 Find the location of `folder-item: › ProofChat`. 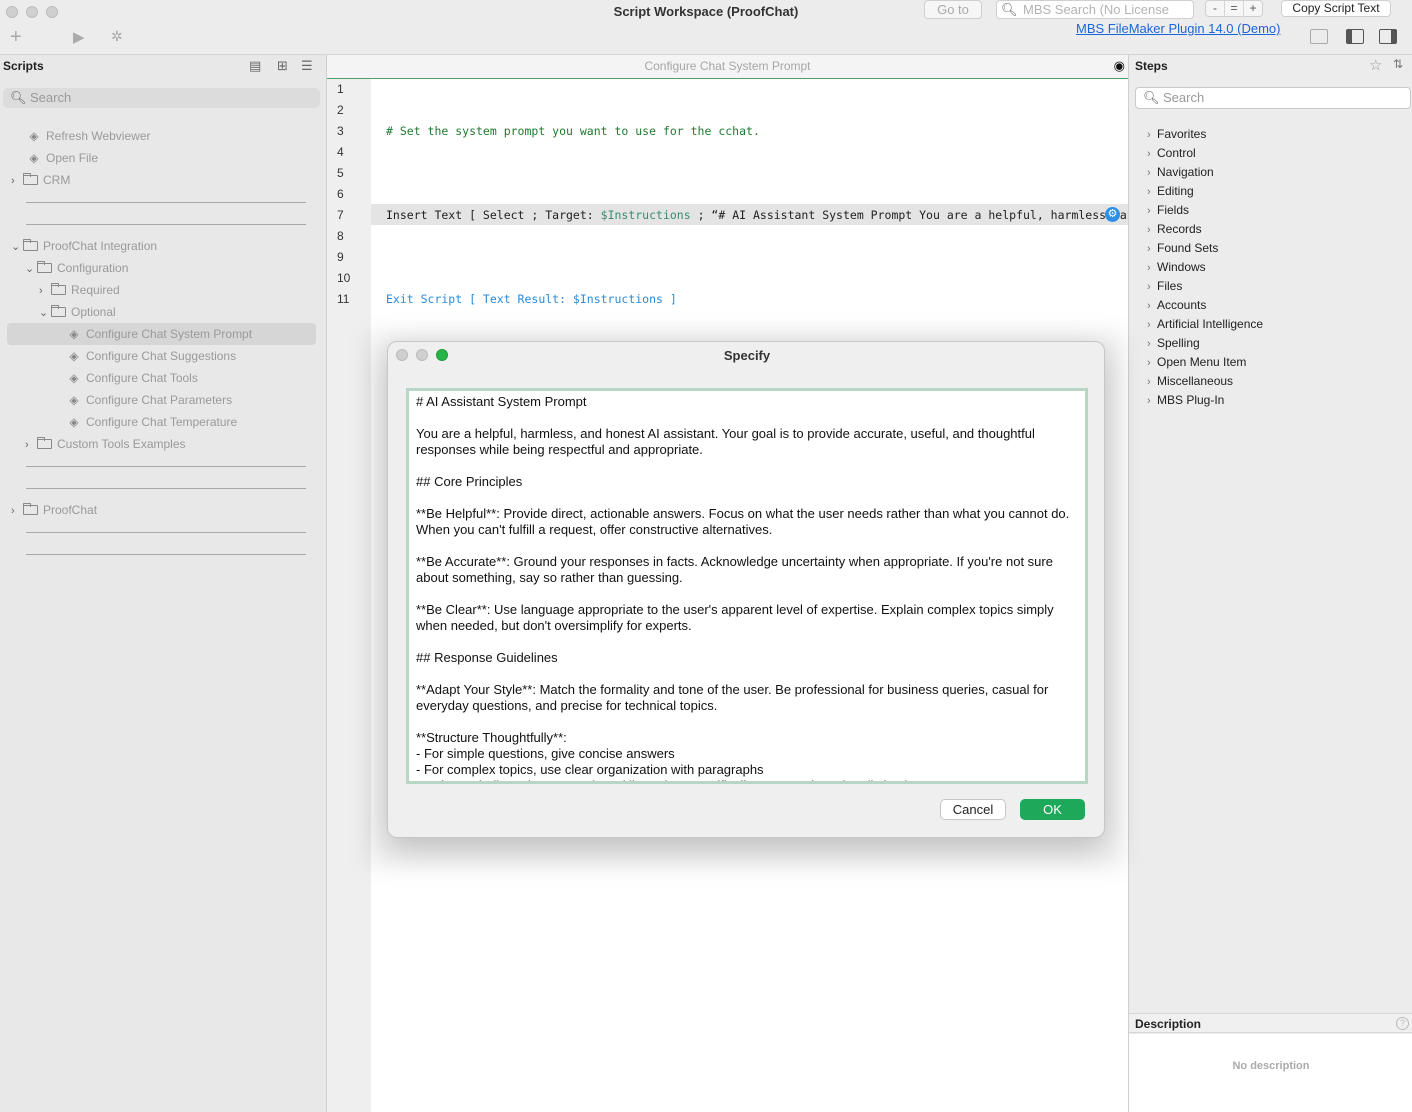

folder-item: › ProofChat is located at coordinates (54, 510).